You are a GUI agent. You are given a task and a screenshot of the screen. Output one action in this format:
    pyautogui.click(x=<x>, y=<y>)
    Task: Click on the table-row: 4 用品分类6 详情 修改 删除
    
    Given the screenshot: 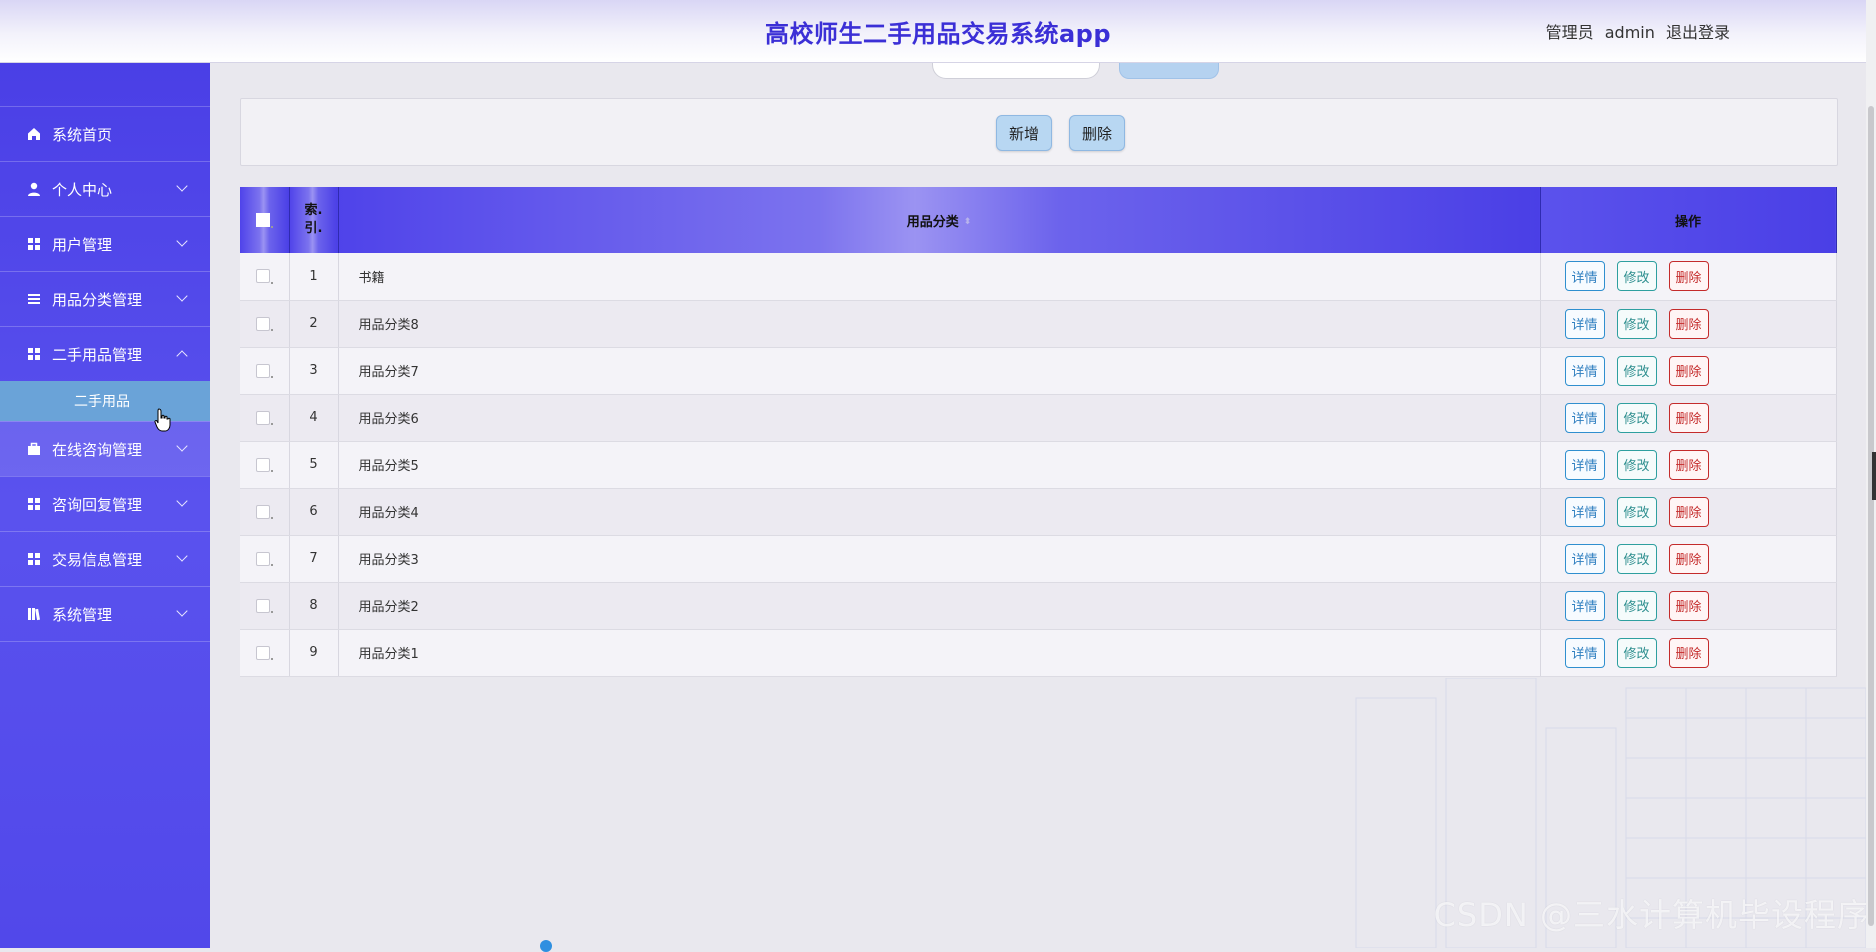 What is the action you would take?
    pyautogui.click(x=1038, y=418)
    